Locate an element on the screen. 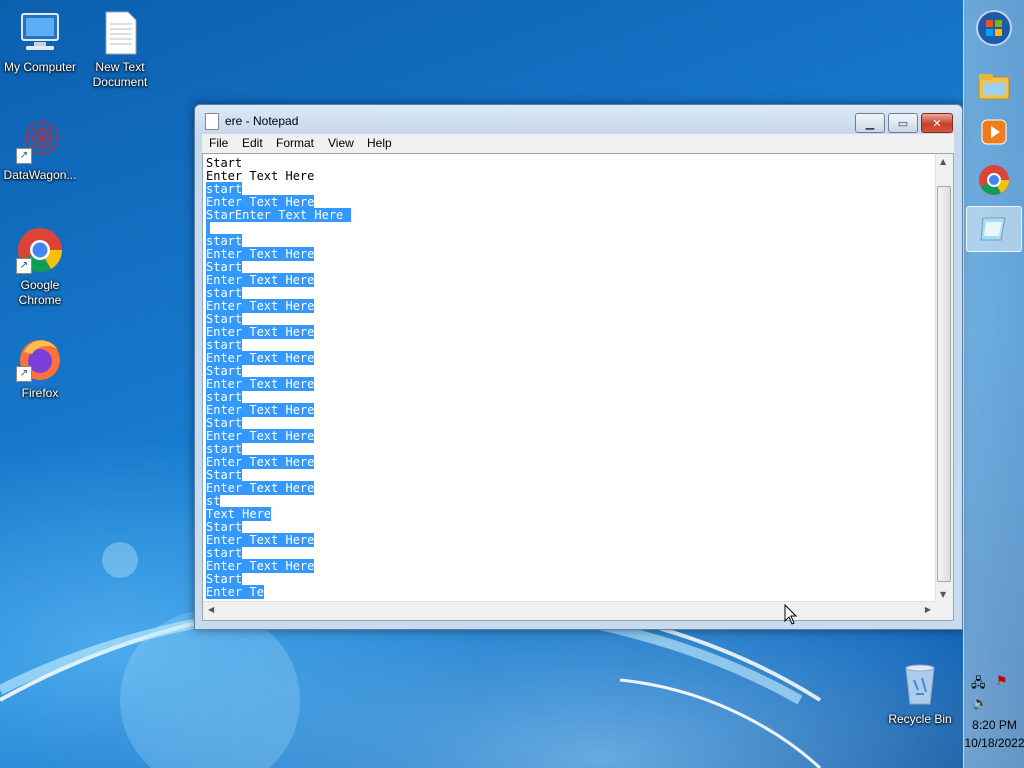 This screenshot has height=768, width=1024. menu-view: View is located at coordinates (341, 143).